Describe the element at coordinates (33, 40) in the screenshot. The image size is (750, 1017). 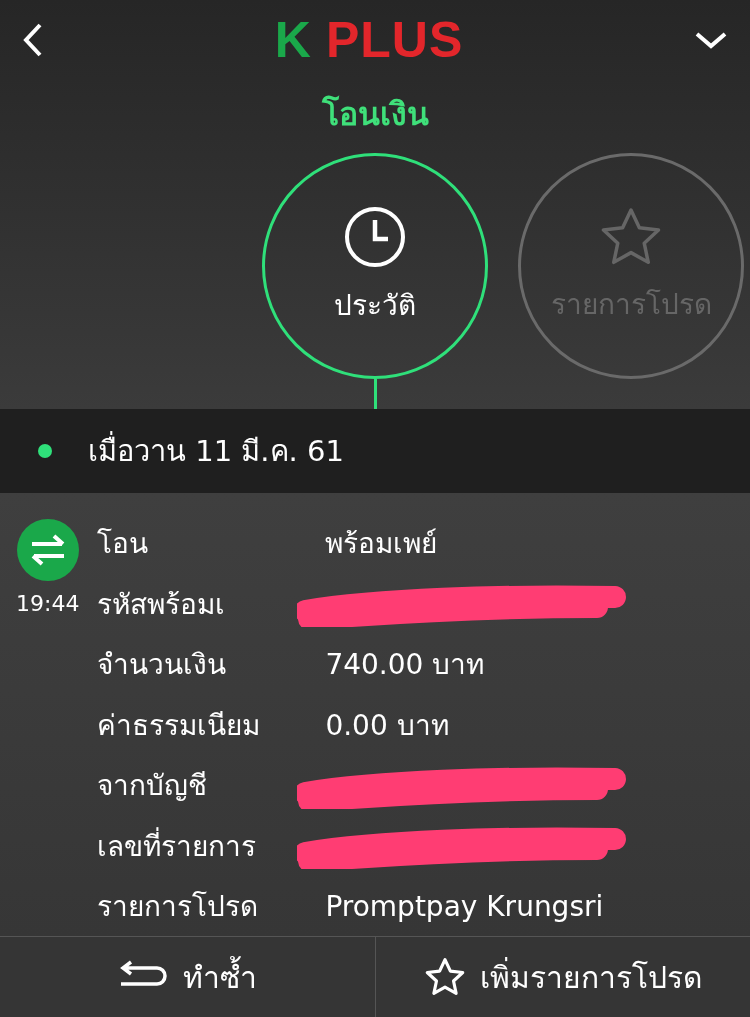
I see `back-icon` at that location.